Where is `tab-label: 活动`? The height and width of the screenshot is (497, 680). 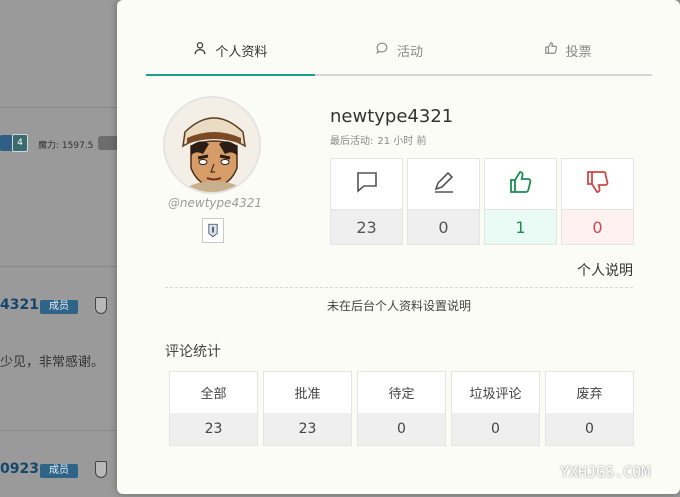 tab-label: 活动 is located at coordinates (410, 52).